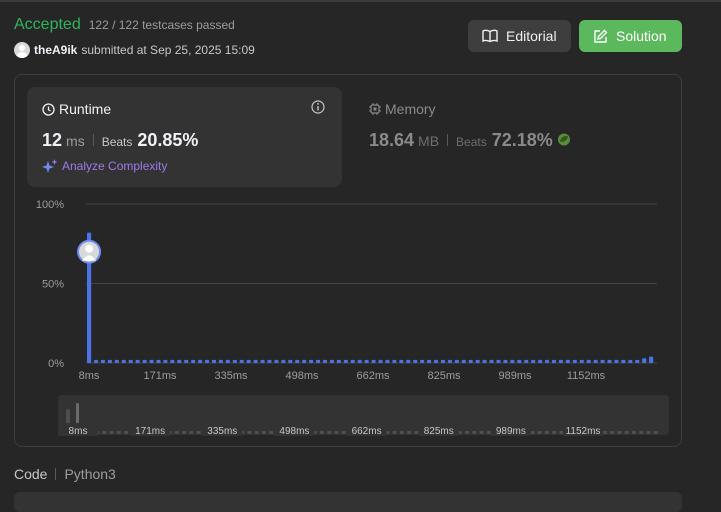  Describe the element at coordinates (531, 36) in the screenshot. I see `editorial-label: Editorial` at that location.